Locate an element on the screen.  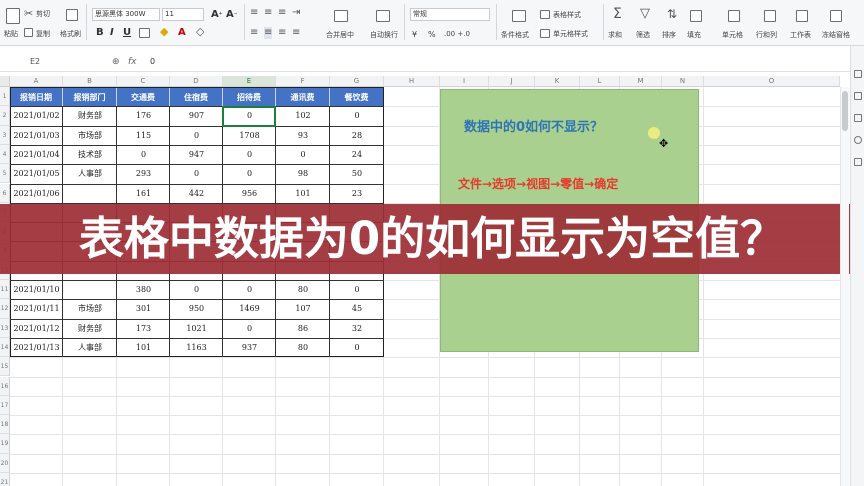
merge-icon is located at coordinates (341, 16).